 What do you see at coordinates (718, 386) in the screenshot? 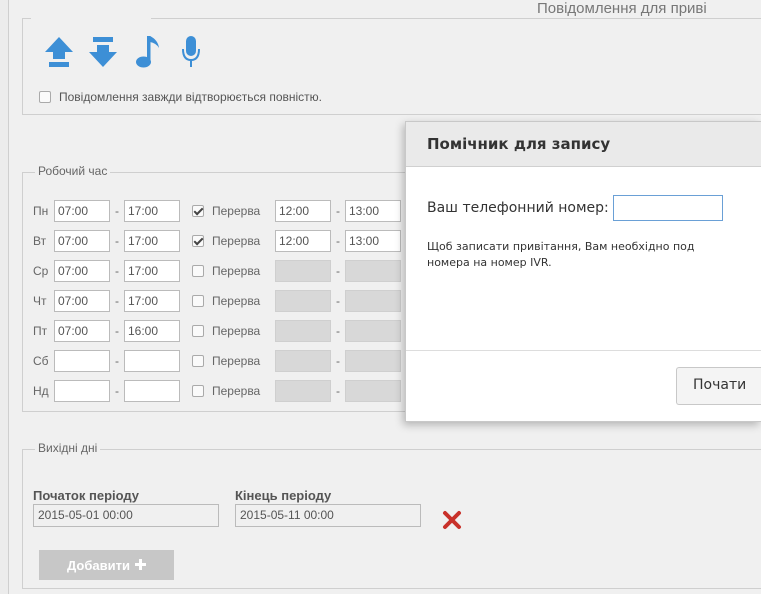
I see `start-button: Почати` at bounding box center [718, 386].